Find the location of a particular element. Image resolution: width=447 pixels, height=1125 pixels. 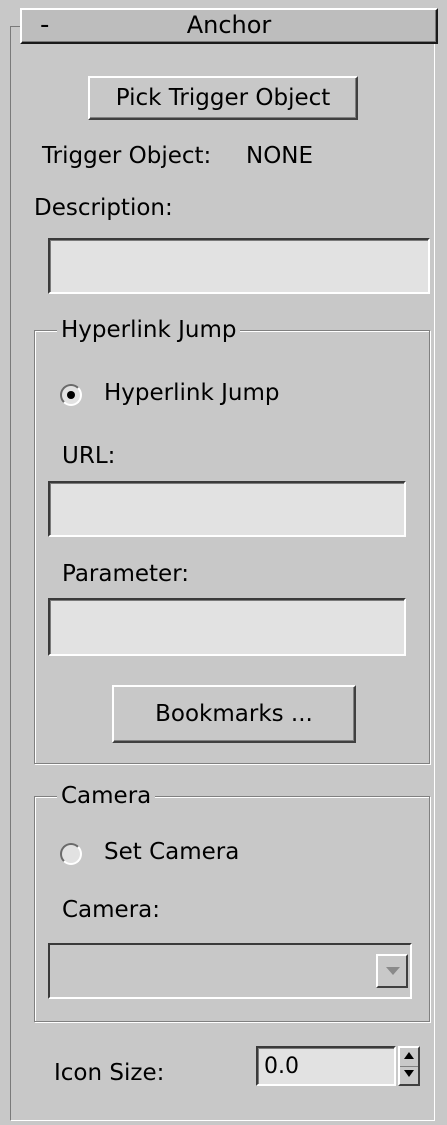

parameter-field is located at coordinates (227, 627).